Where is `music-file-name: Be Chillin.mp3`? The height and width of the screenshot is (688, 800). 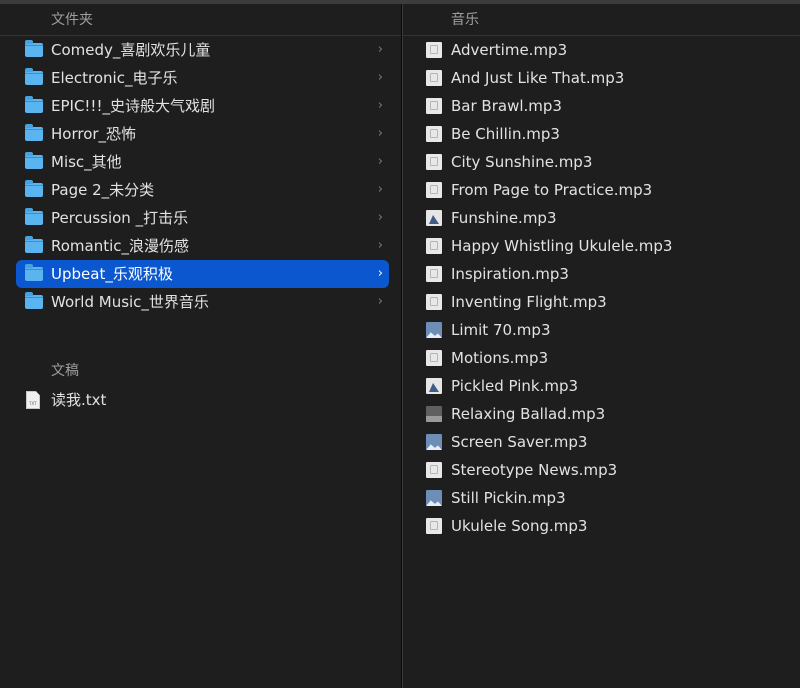
music-file-name: Be Chillin.mp3 is located at coordinates (505, 134).